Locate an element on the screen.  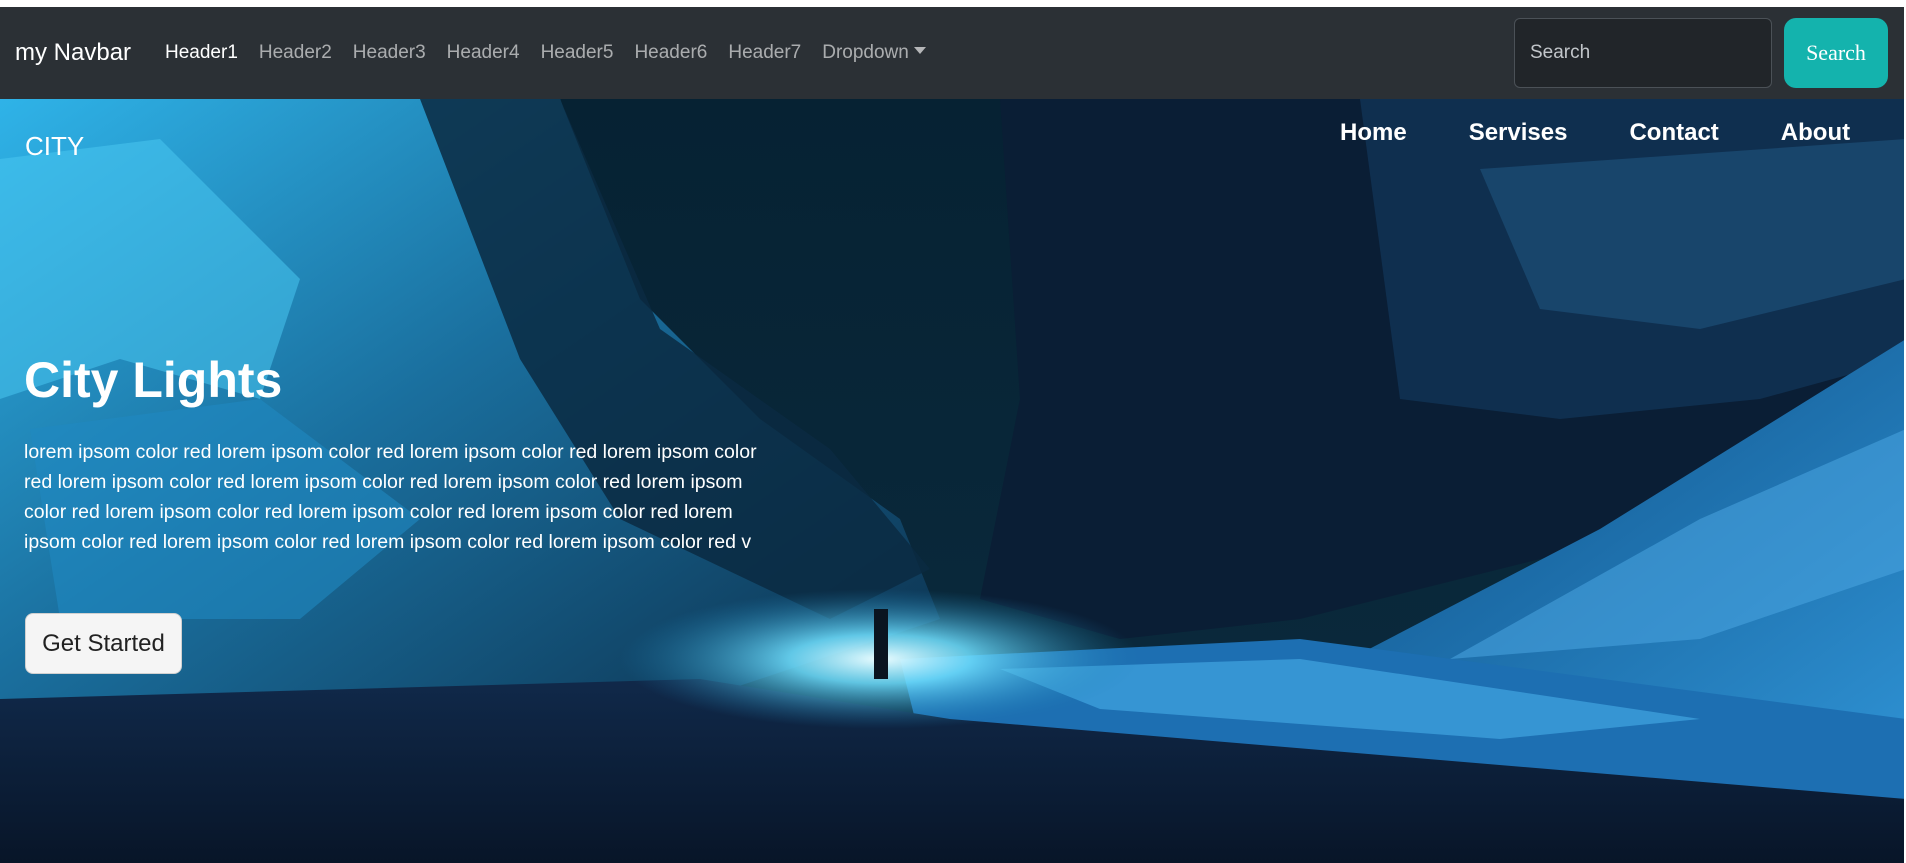
nav-dropdown-label: Dropdown is located at coordinates (865, 52).